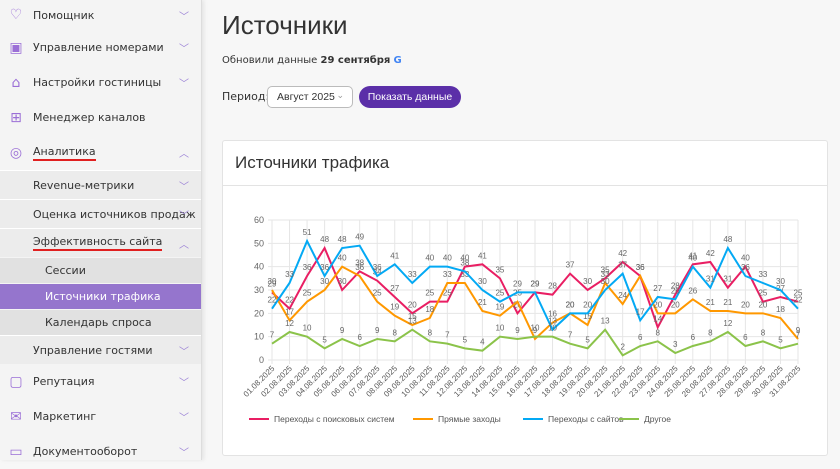 The width and height of the screenshot is (840, 469). What do you see at coordinates (261, 360) in the screenshot?
I see `y-tick-label: 0` at bounding box center [261, 360].